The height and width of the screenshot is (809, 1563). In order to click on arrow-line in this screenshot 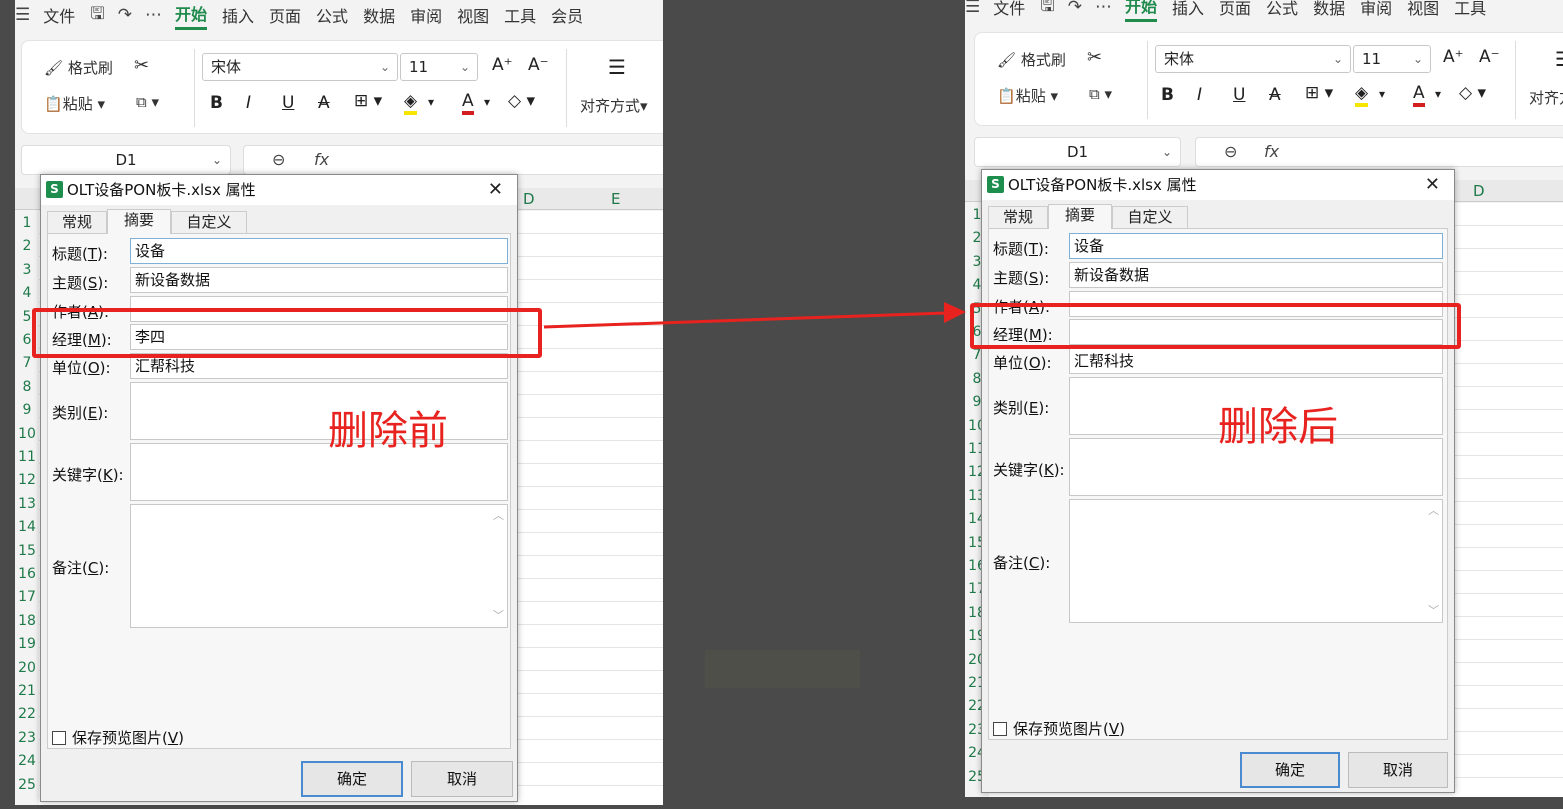, I will do `click(745, 320)`.